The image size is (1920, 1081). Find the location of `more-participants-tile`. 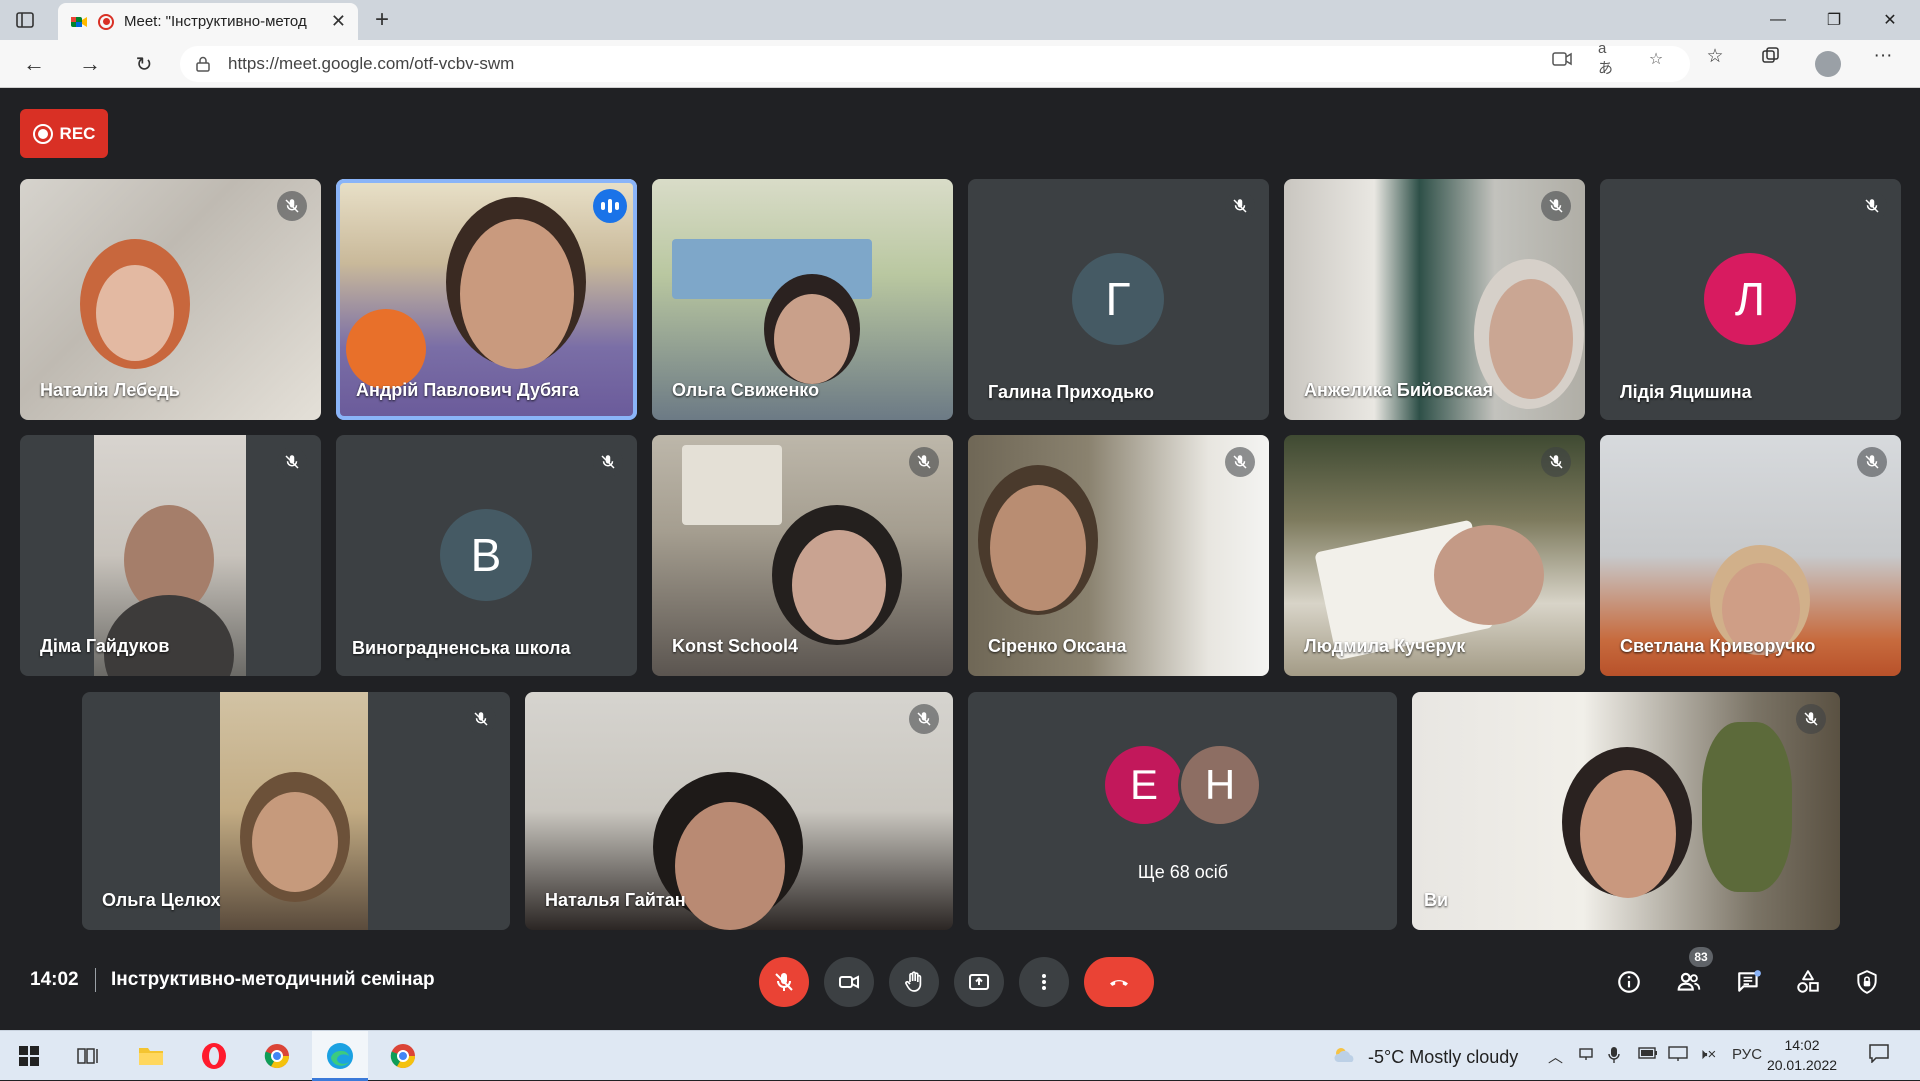

more-participants-tile is located at coordinates (1182, 811).